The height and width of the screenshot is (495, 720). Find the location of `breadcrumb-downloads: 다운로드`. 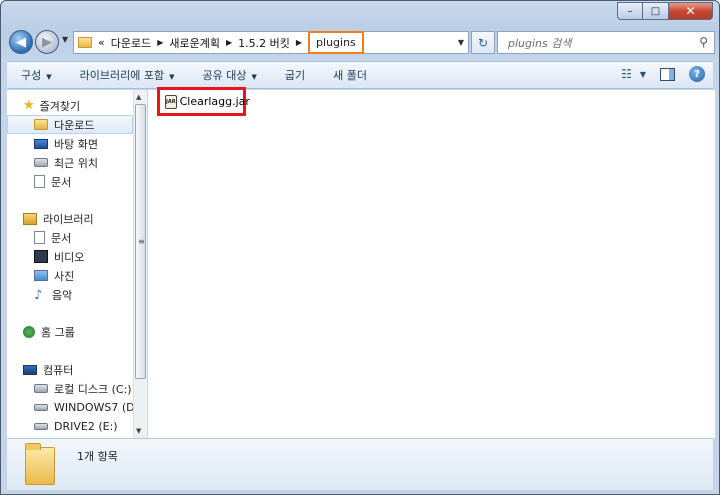

breadcrumb-downloads: 다운로드 is located at coordinates (131, 43).